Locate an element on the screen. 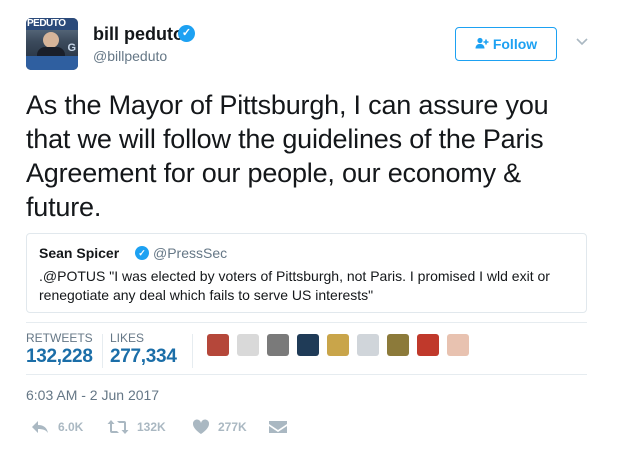  add-user-icon is located at coordinates (482, 44).